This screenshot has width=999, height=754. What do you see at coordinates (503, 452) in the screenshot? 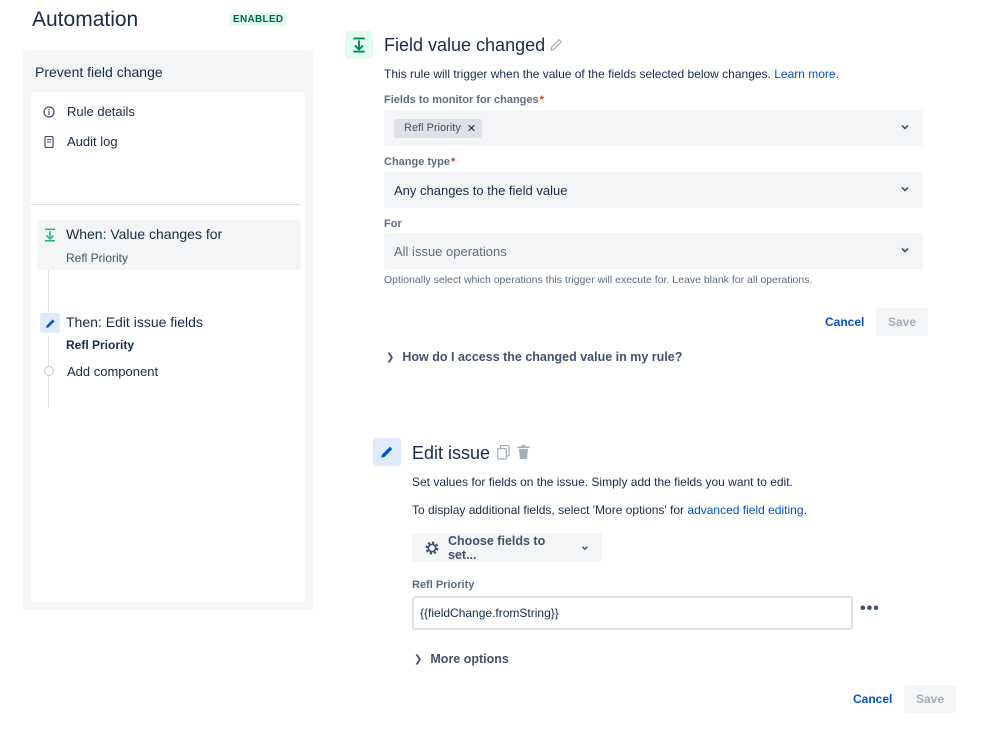
I see `copy-icon` at bounding box center [503, 452].